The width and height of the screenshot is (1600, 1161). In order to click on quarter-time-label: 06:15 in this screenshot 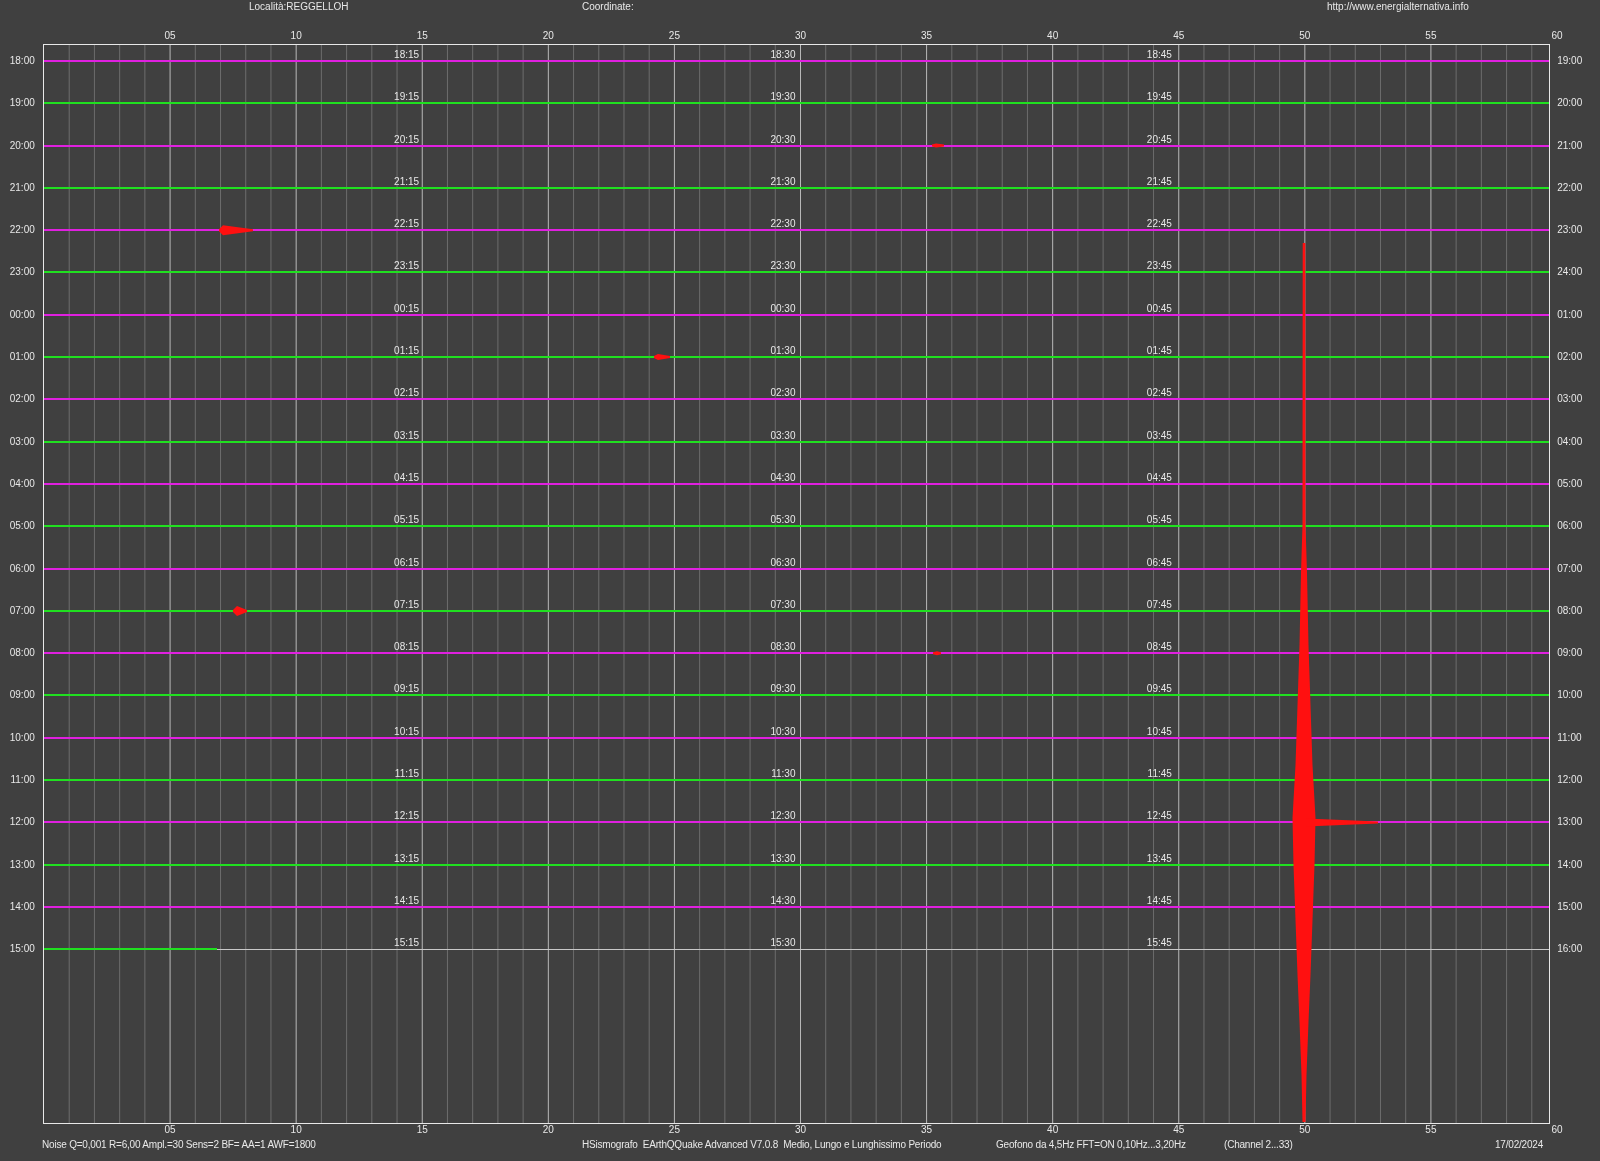, I will do `click(407, 562)`.